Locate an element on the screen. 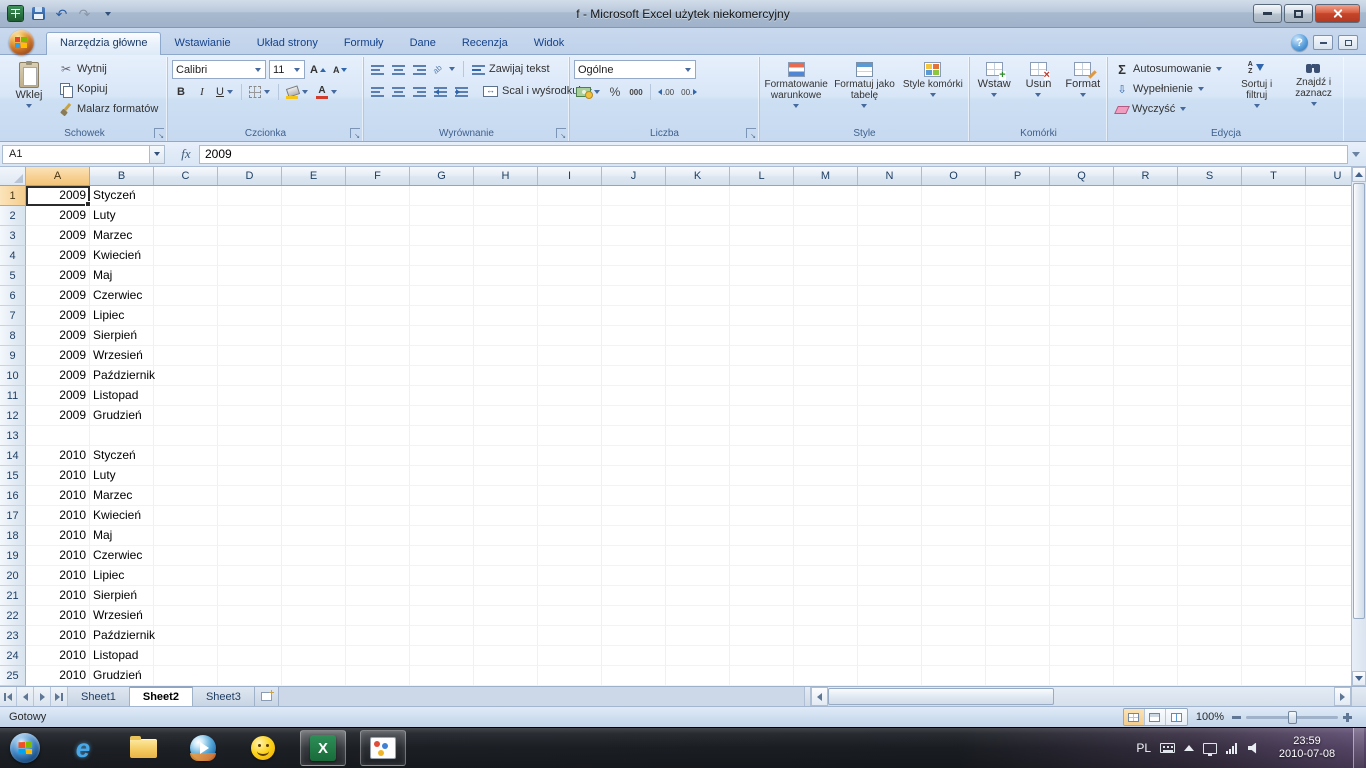 The image size is (1366, 768). cell-C21 is located at coordinates (186, 596).